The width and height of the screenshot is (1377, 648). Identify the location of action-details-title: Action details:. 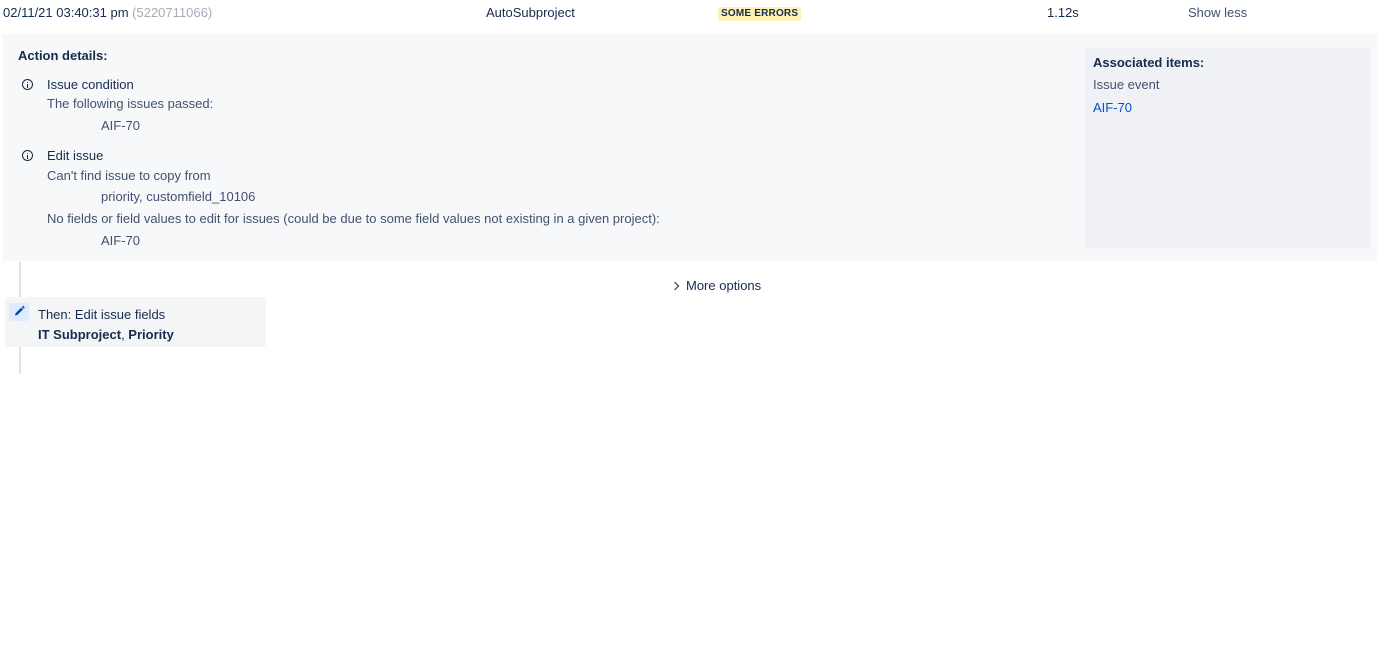
(63, 55).